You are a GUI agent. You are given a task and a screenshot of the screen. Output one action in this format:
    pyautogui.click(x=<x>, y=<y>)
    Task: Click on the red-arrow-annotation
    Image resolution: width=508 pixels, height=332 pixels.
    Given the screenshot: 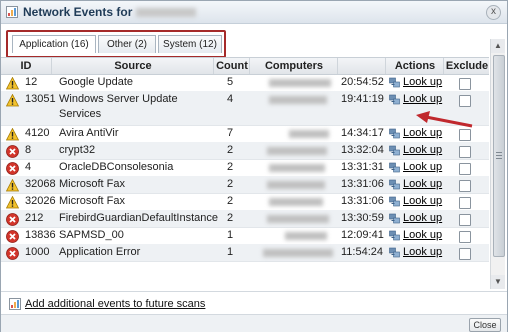 What is the action you would take?
    pyautogui.click(x=444, y=119)
    